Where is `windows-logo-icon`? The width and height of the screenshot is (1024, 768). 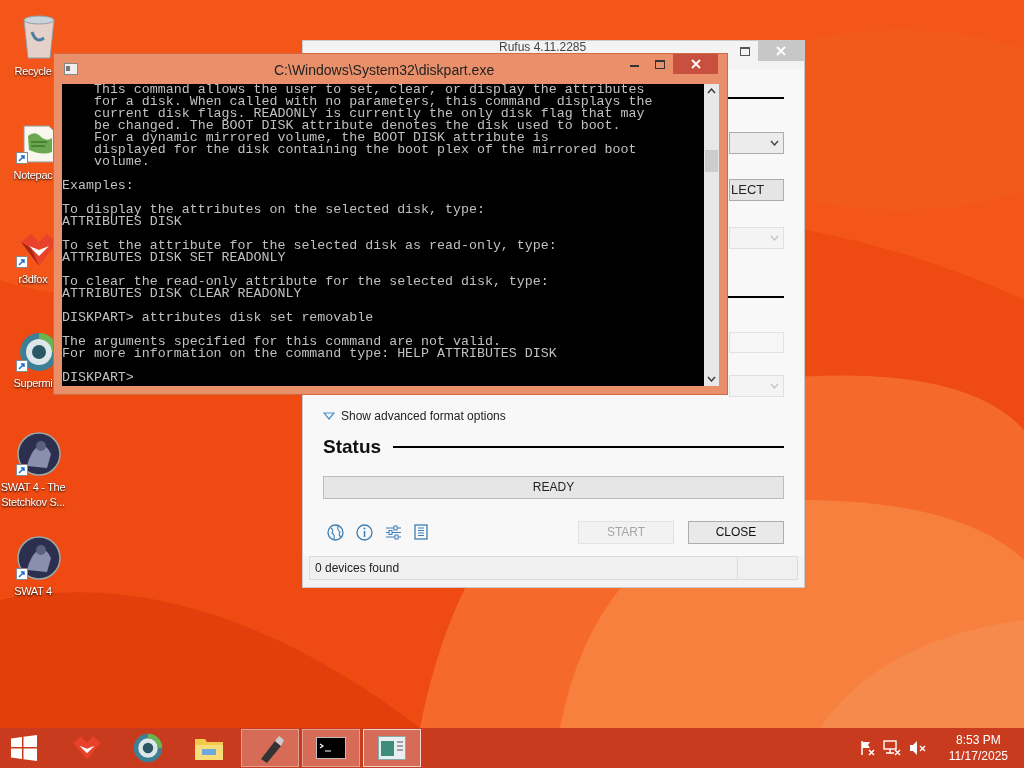
windows-logo-icon is located at coordinates (24, 748).